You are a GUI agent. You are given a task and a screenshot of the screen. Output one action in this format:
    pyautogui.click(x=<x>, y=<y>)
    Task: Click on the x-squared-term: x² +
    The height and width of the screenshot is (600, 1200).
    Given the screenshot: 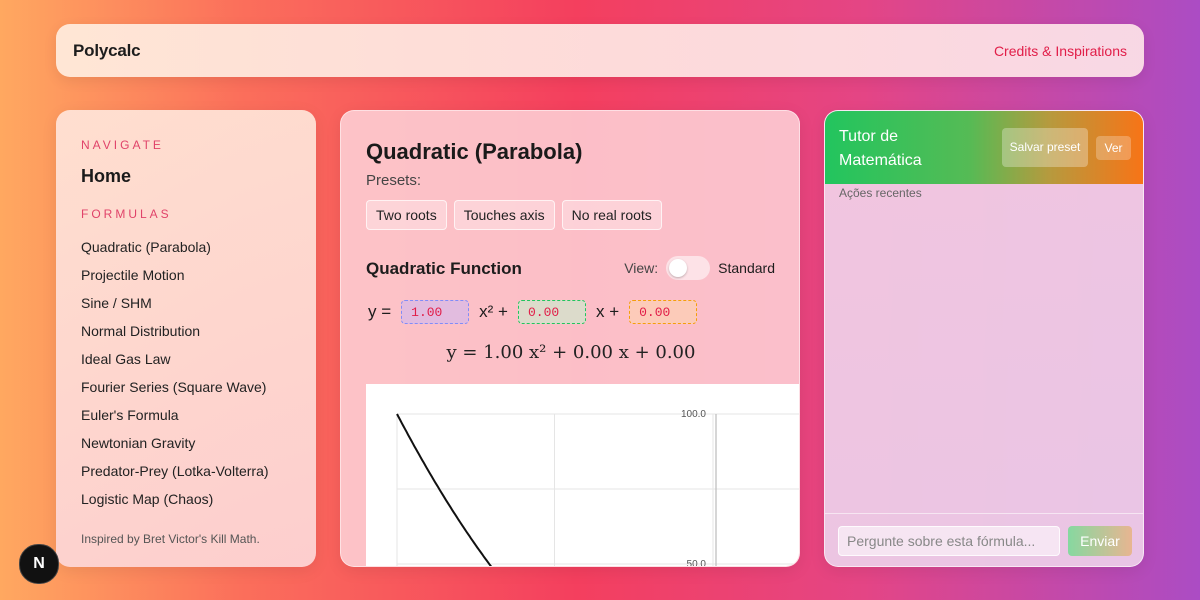 What is the action you would take?
    pyautogui.click(x=493, y=311)
    